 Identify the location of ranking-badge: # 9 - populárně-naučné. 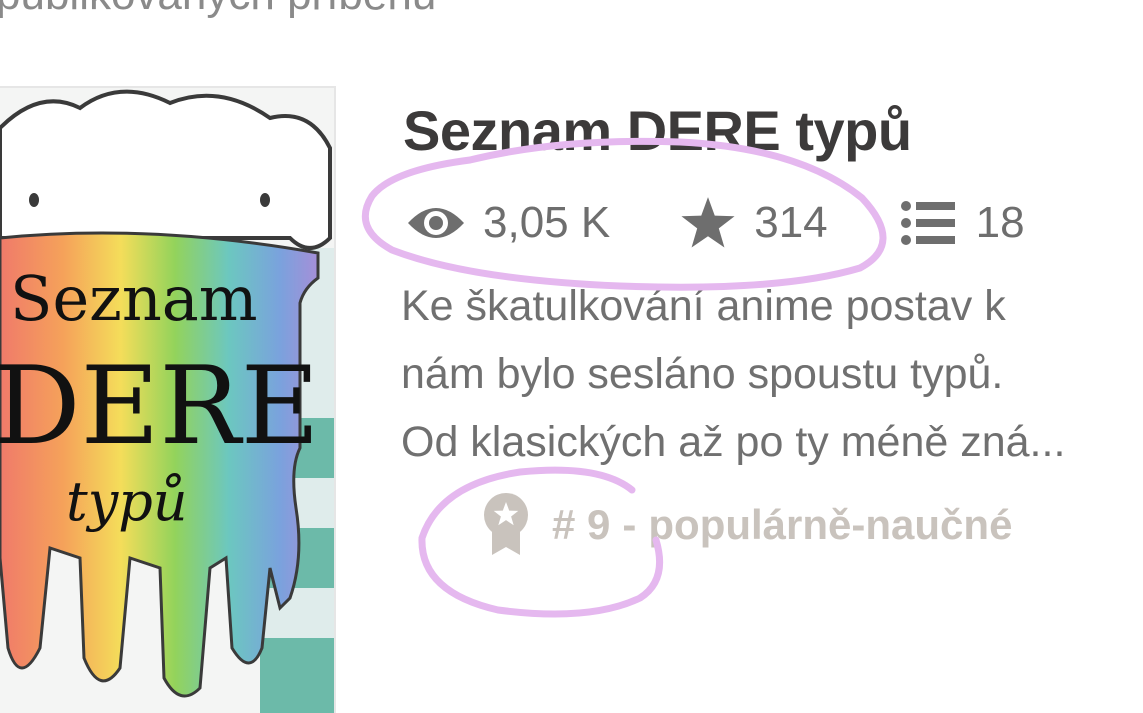
(746, 525).